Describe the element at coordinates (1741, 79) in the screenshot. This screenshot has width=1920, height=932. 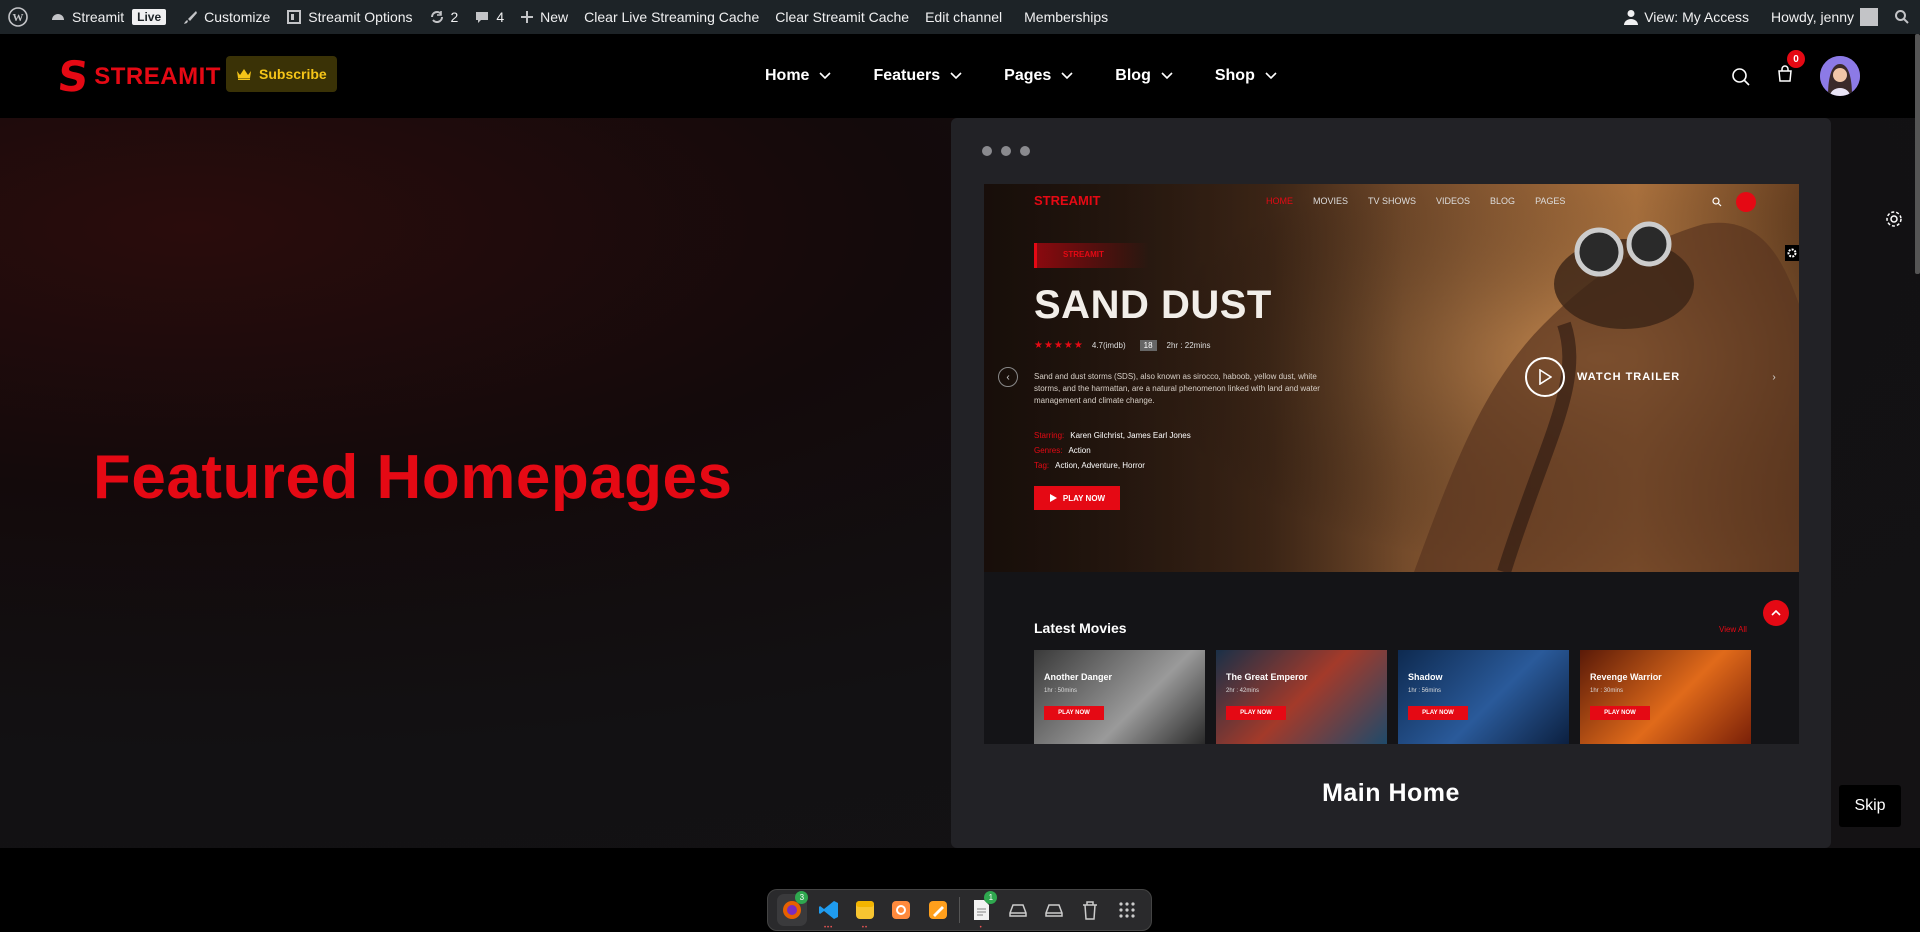
I see `search-icon` at that location.